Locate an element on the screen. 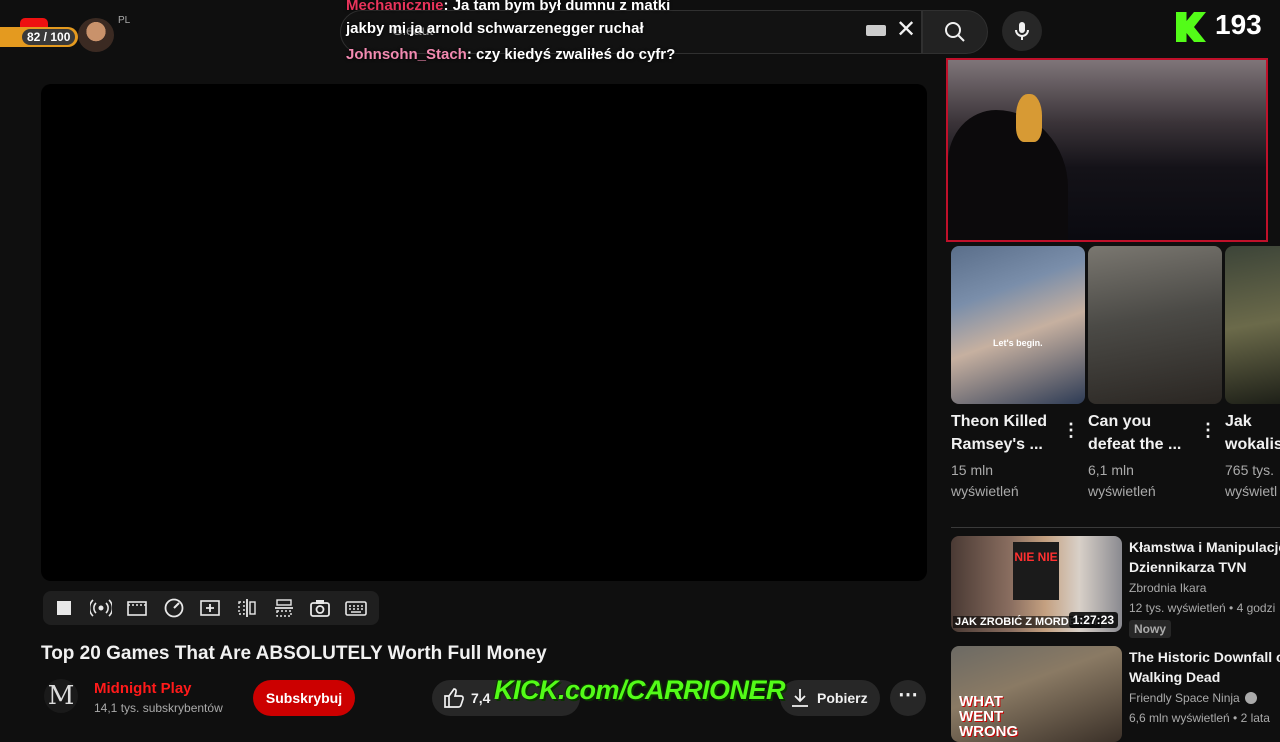 This screenshot has height=742, width=1280. kick-viewer-count: 193 is located at coordinates (1238, 24).